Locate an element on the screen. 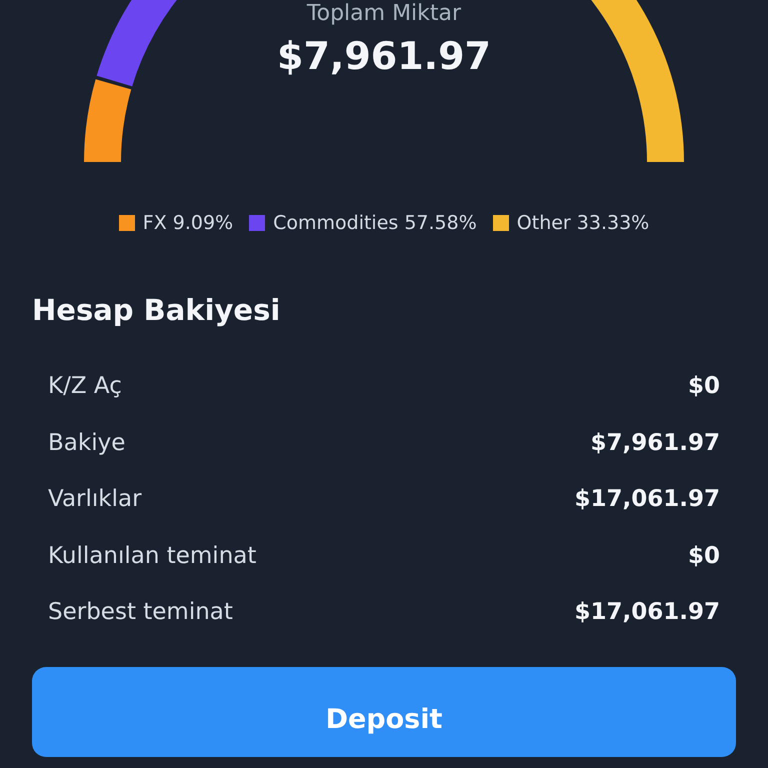 This screenshot has width=768, height=768. row-label: K/Z Aç is located at coordinates (85, 386).